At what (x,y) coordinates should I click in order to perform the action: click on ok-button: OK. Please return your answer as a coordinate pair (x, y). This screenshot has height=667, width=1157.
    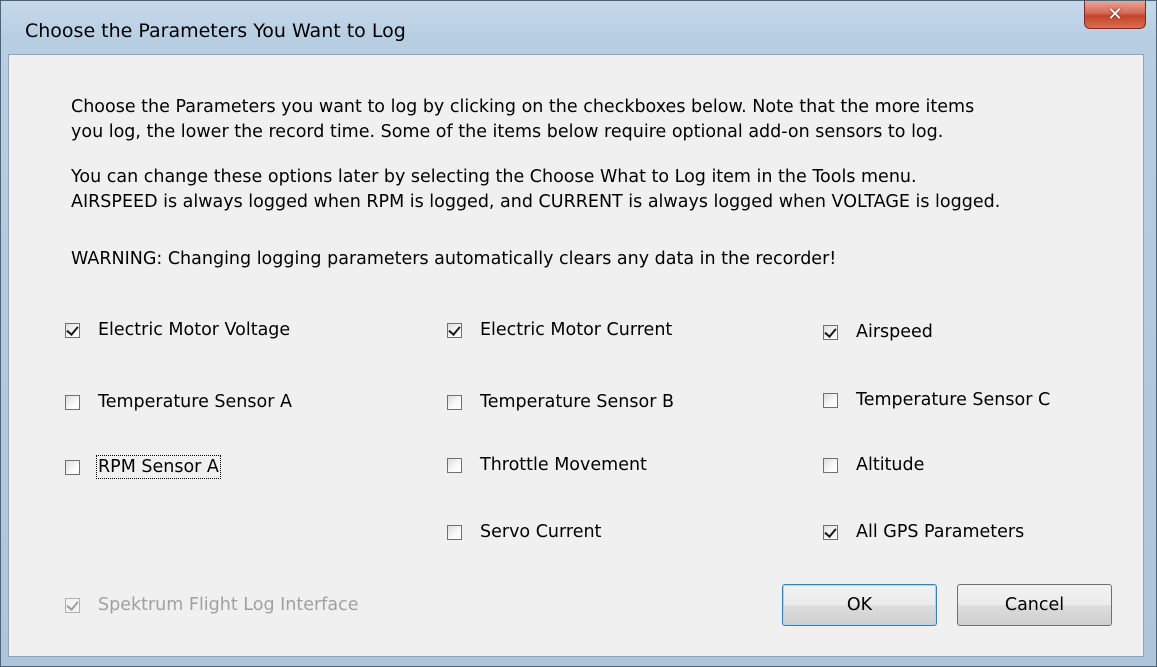
    Looking at the image, I should click on (859, 605).